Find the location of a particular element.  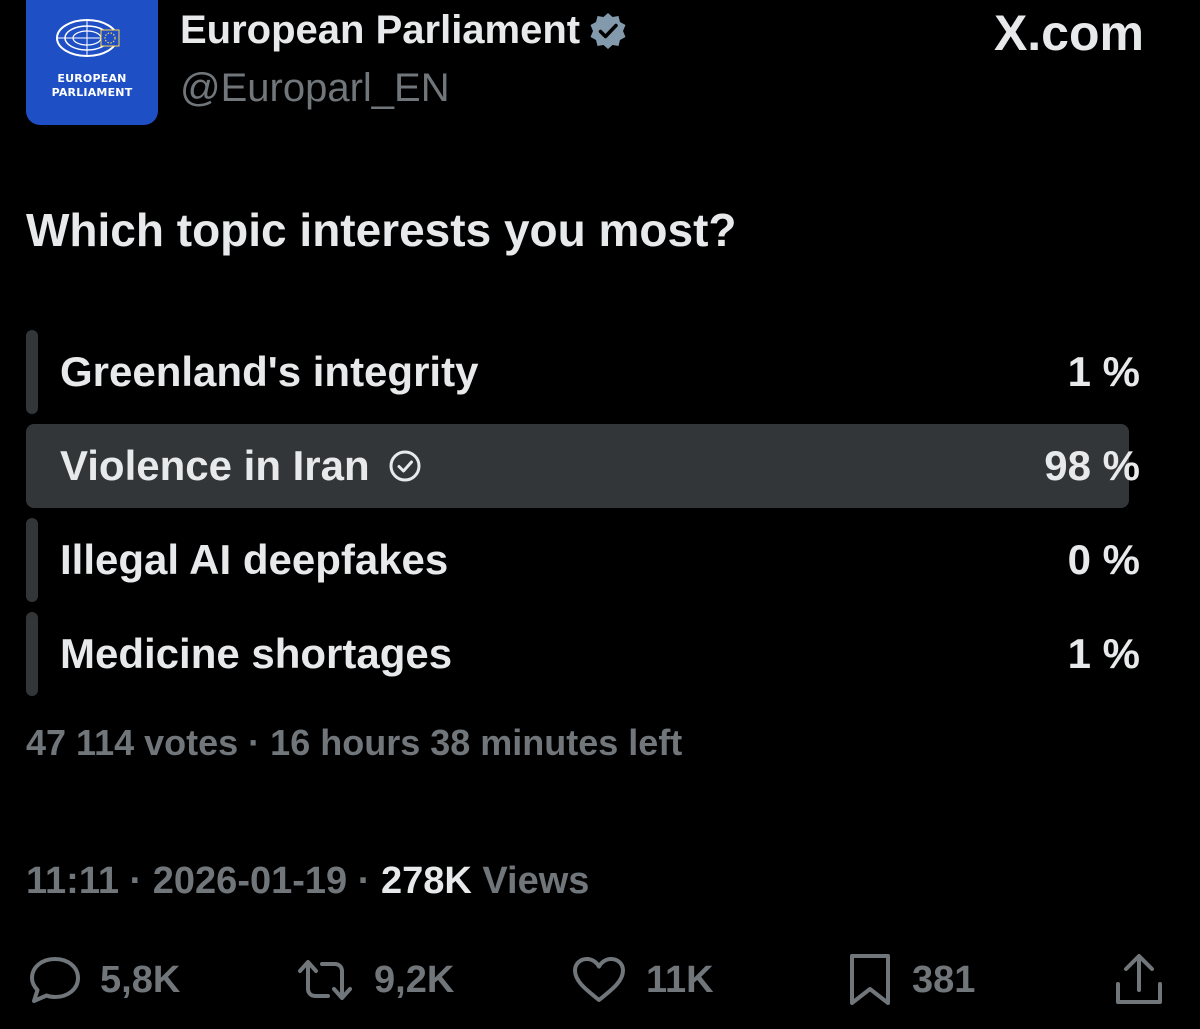

repost-button: 9,2K is located at coordinates (374, 980).